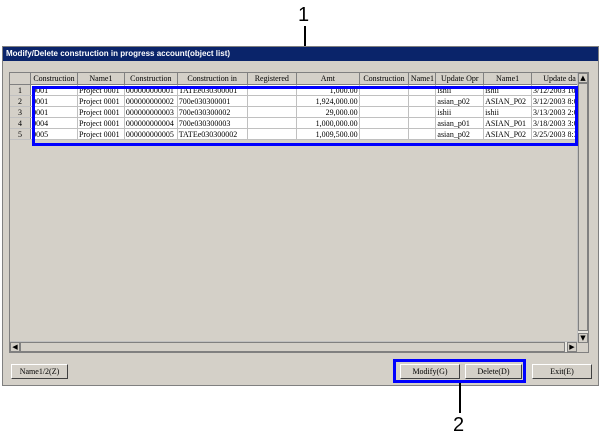 Image resolution: width=602 pixels, height=442 pixels. What do you see at coordinates (460, 79) in the screenshot?
I see `column-header: Update Opr` at bounding box center [460, 79].